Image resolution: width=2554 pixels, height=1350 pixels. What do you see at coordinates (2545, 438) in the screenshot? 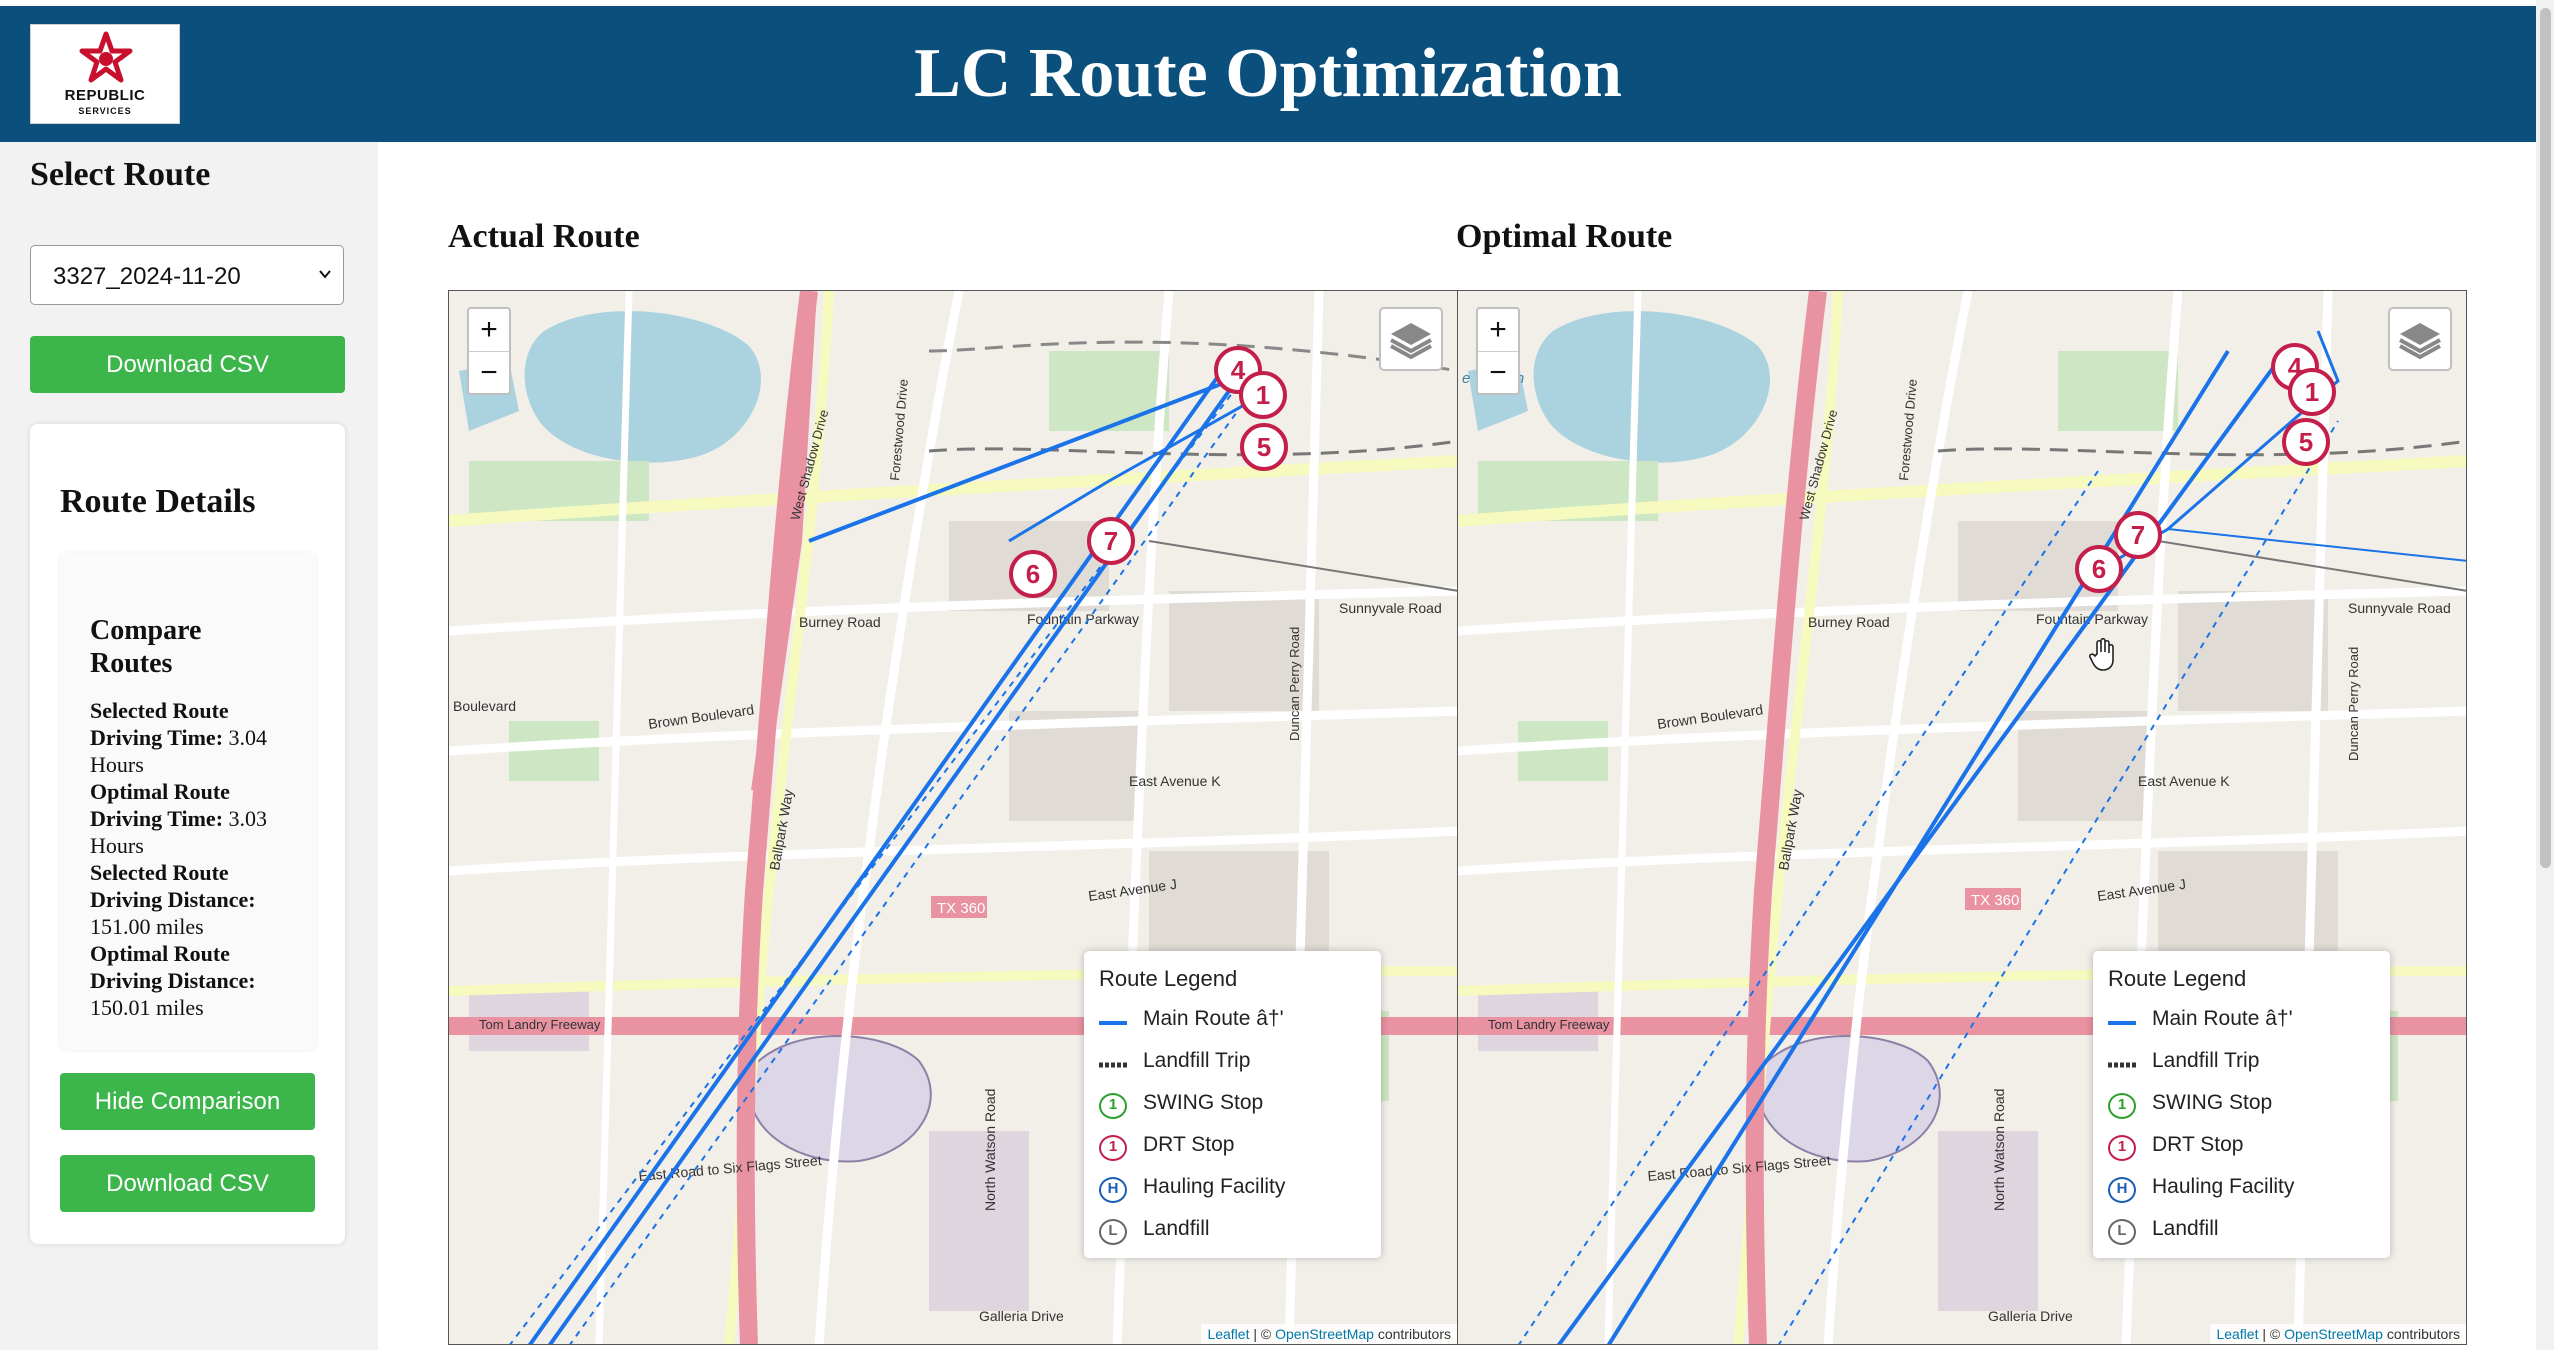
I see `scrollbar-thumb` at bounding box center [2545, 438].